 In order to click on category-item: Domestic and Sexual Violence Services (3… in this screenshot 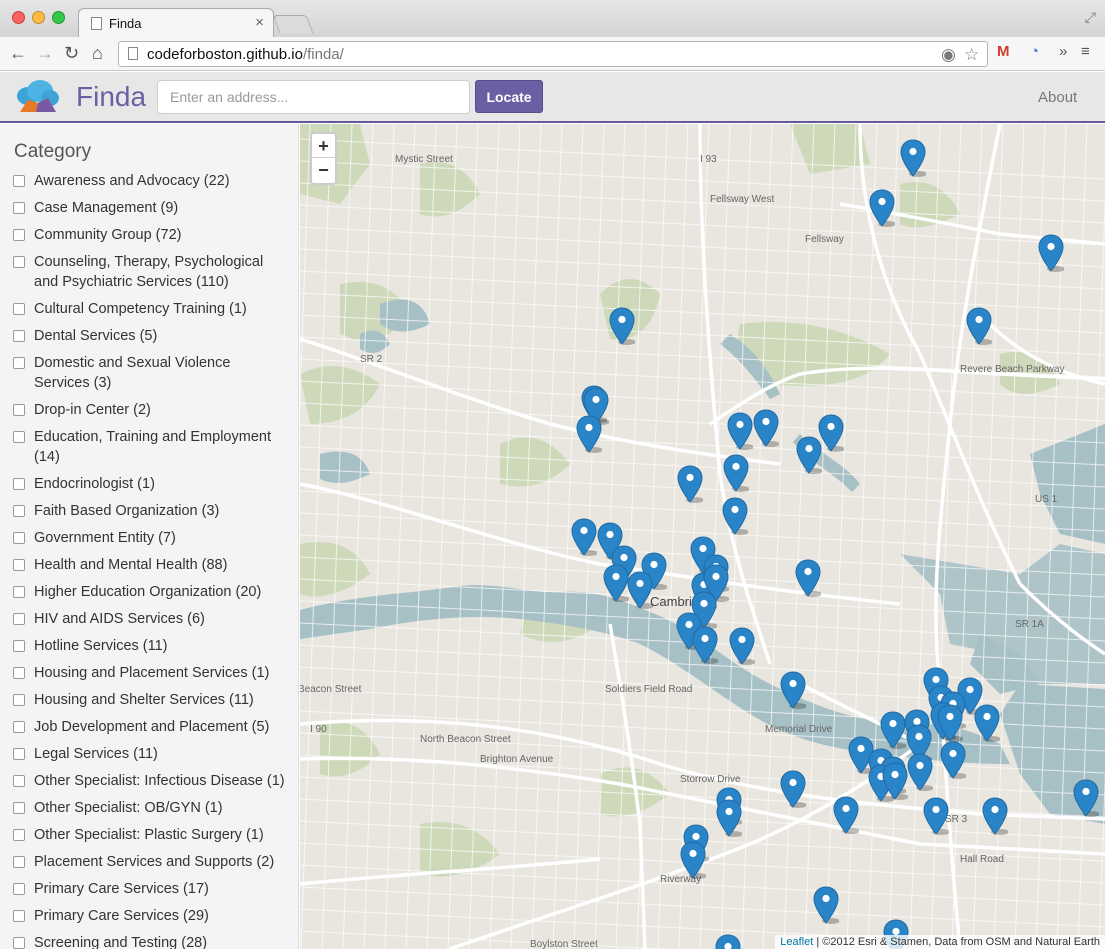, I will do `click(149, 373)`.